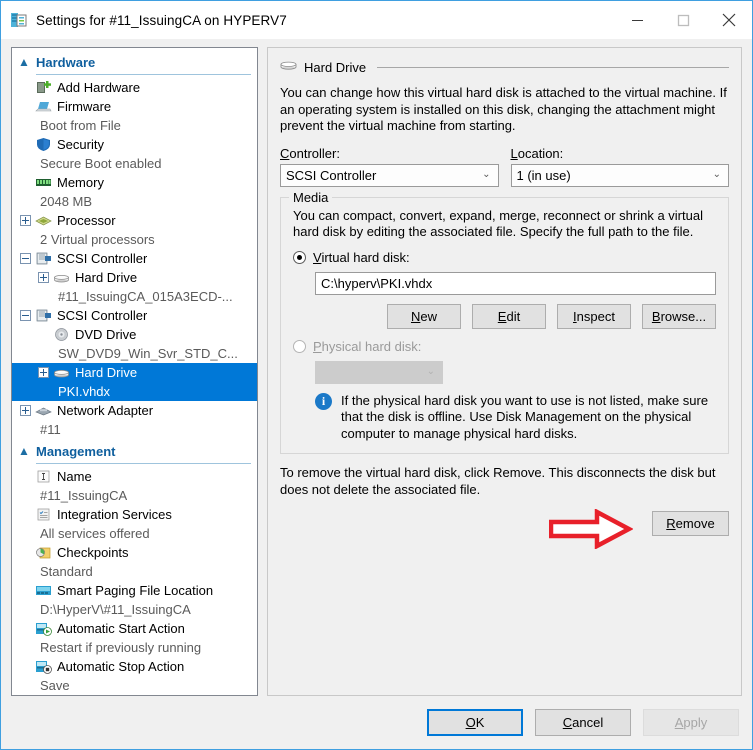 Image resolution: width=753 pixels, height=750 pixels. I want to click on tree-item-sublabel-row: All services offered, so click(134, 533).